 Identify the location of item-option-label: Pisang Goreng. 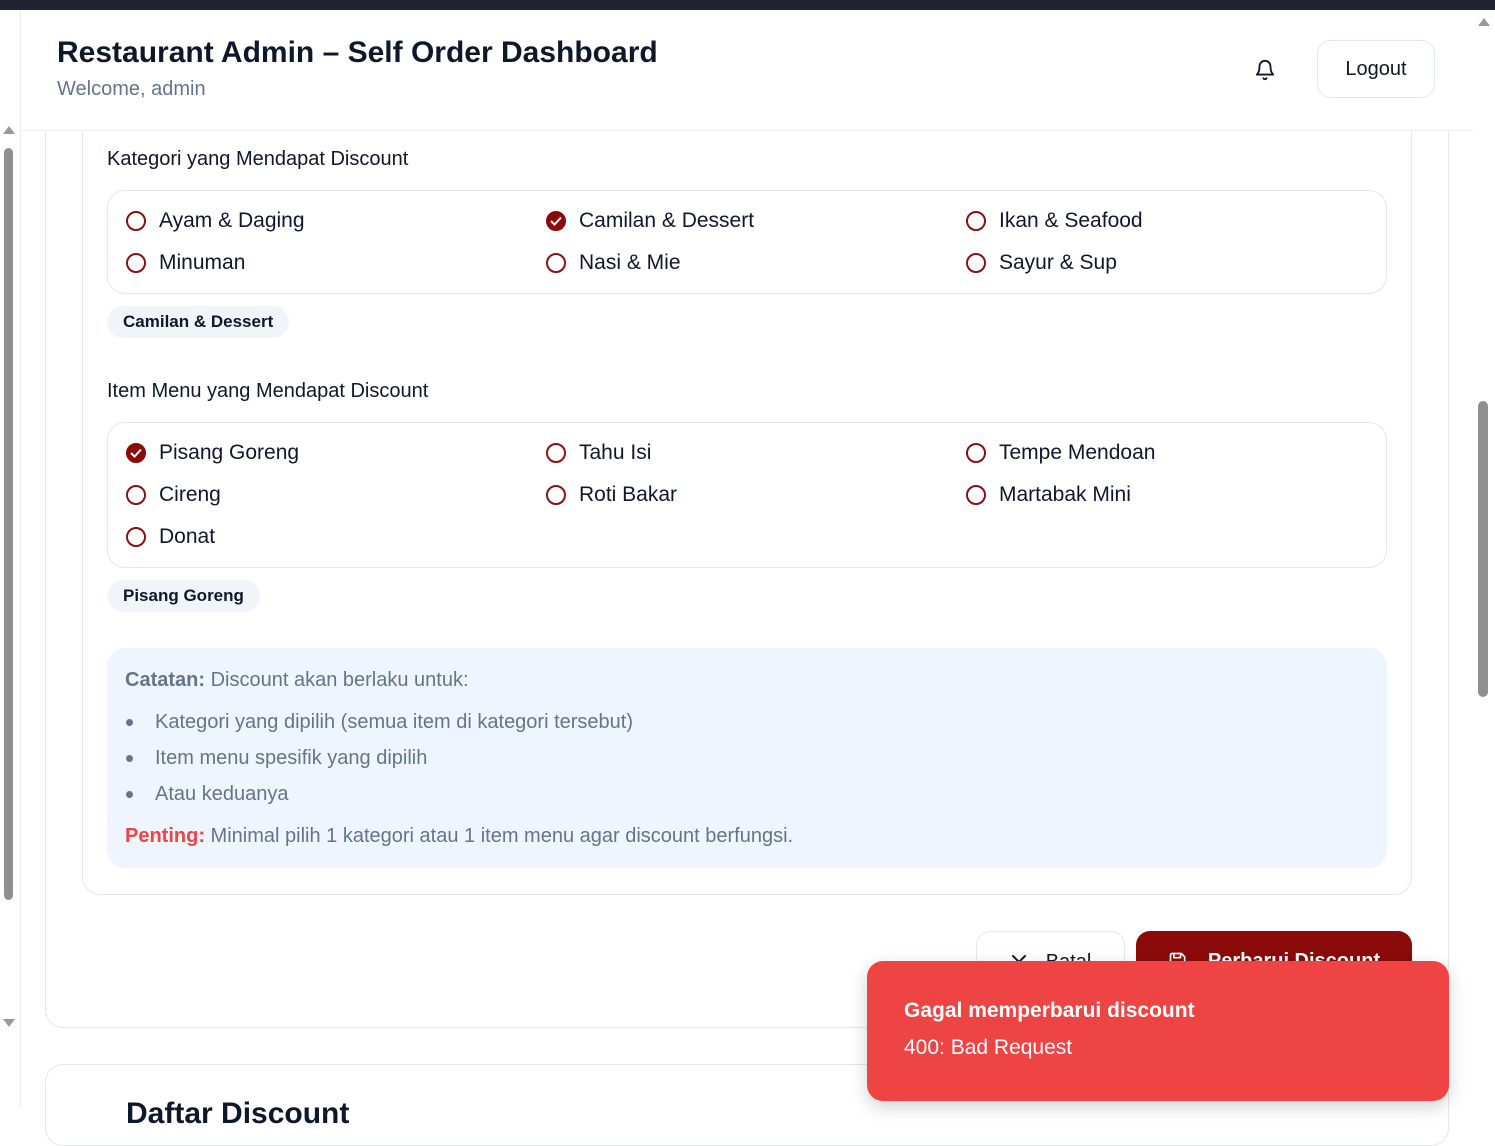
(229, 452).